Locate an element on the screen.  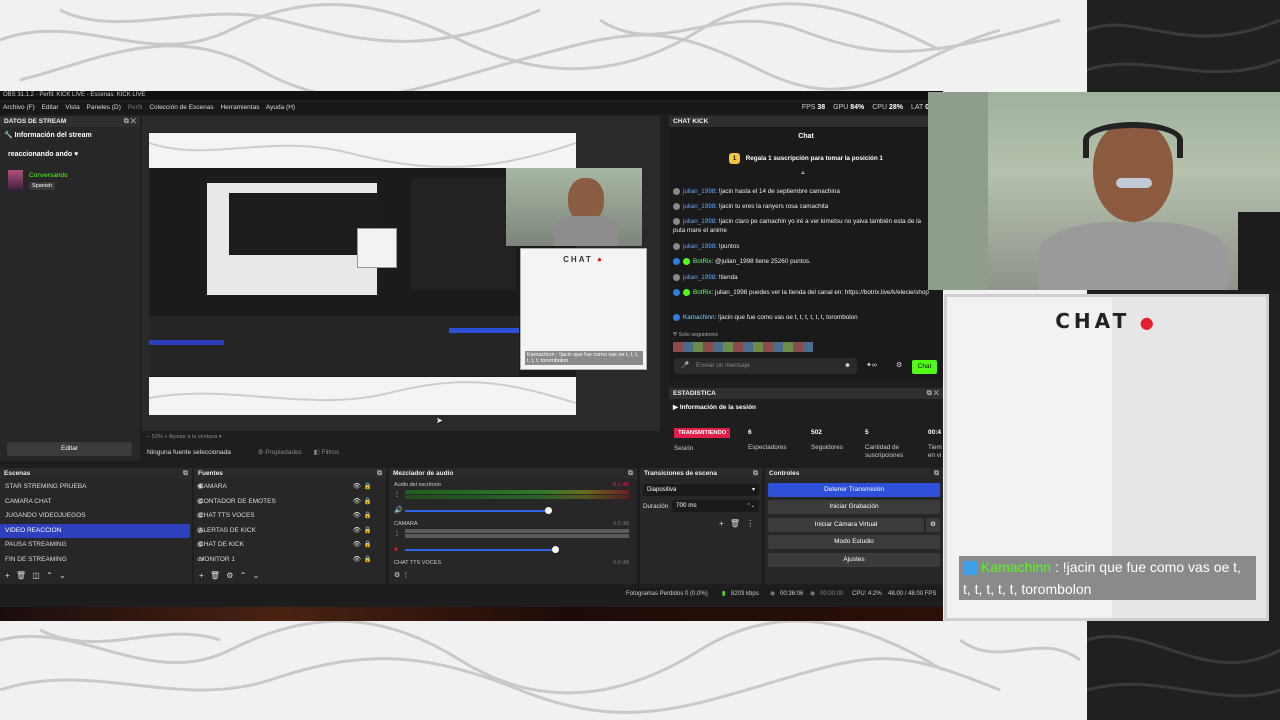
emote-picker-icon: ✦∞ is located at coordinates (871, 365).